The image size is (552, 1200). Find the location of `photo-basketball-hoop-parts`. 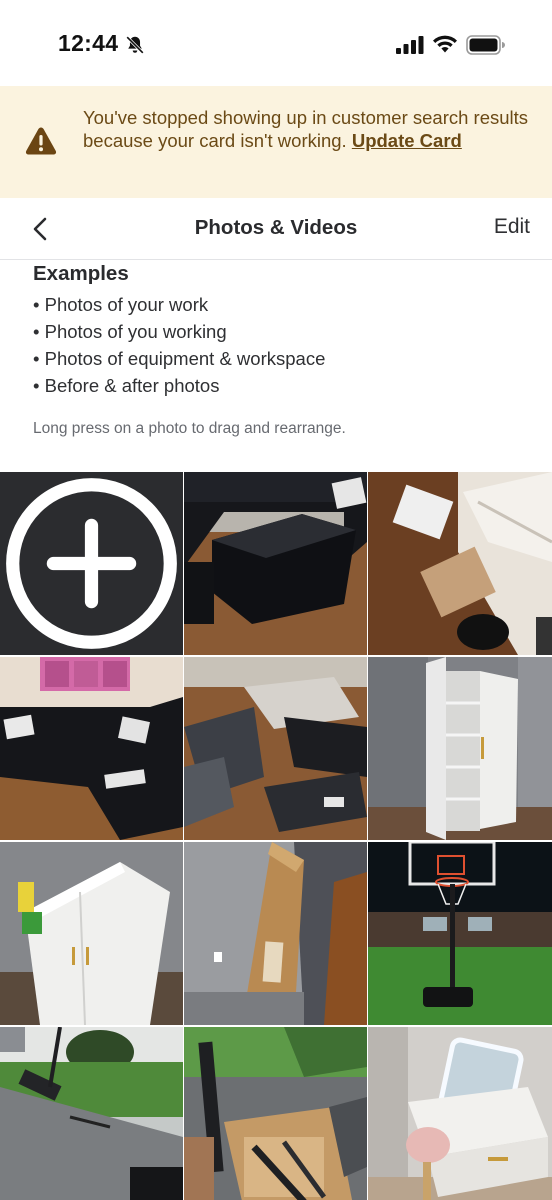

photo-basketball-hoop-parts is located at coordinates (275, 1113).